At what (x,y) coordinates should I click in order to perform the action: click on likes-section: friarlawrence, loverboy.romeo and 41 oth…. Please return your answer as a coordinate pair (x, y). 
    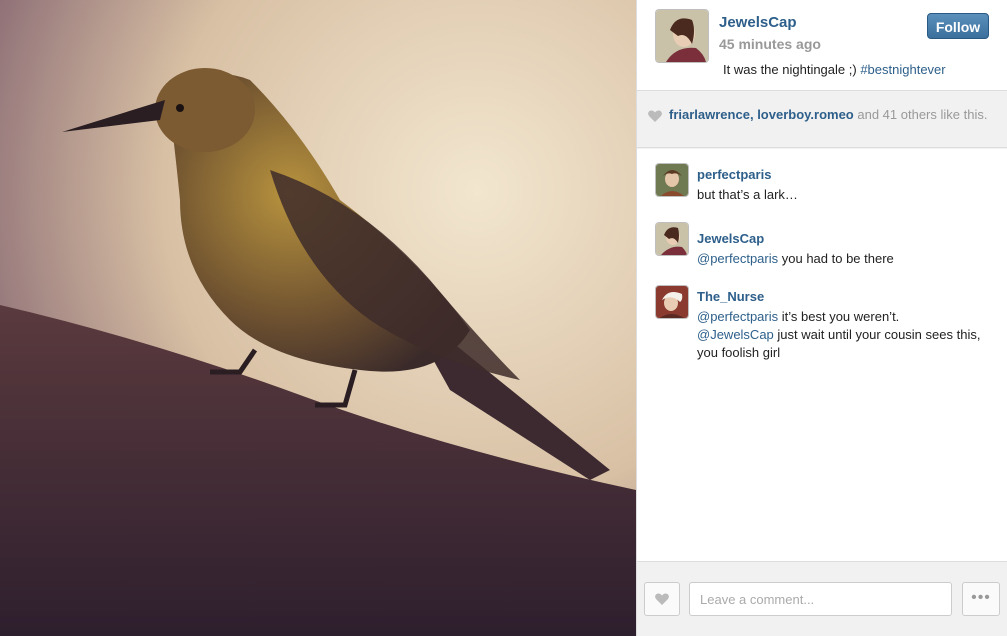
    Looking at the image, I should click on (822, 119).